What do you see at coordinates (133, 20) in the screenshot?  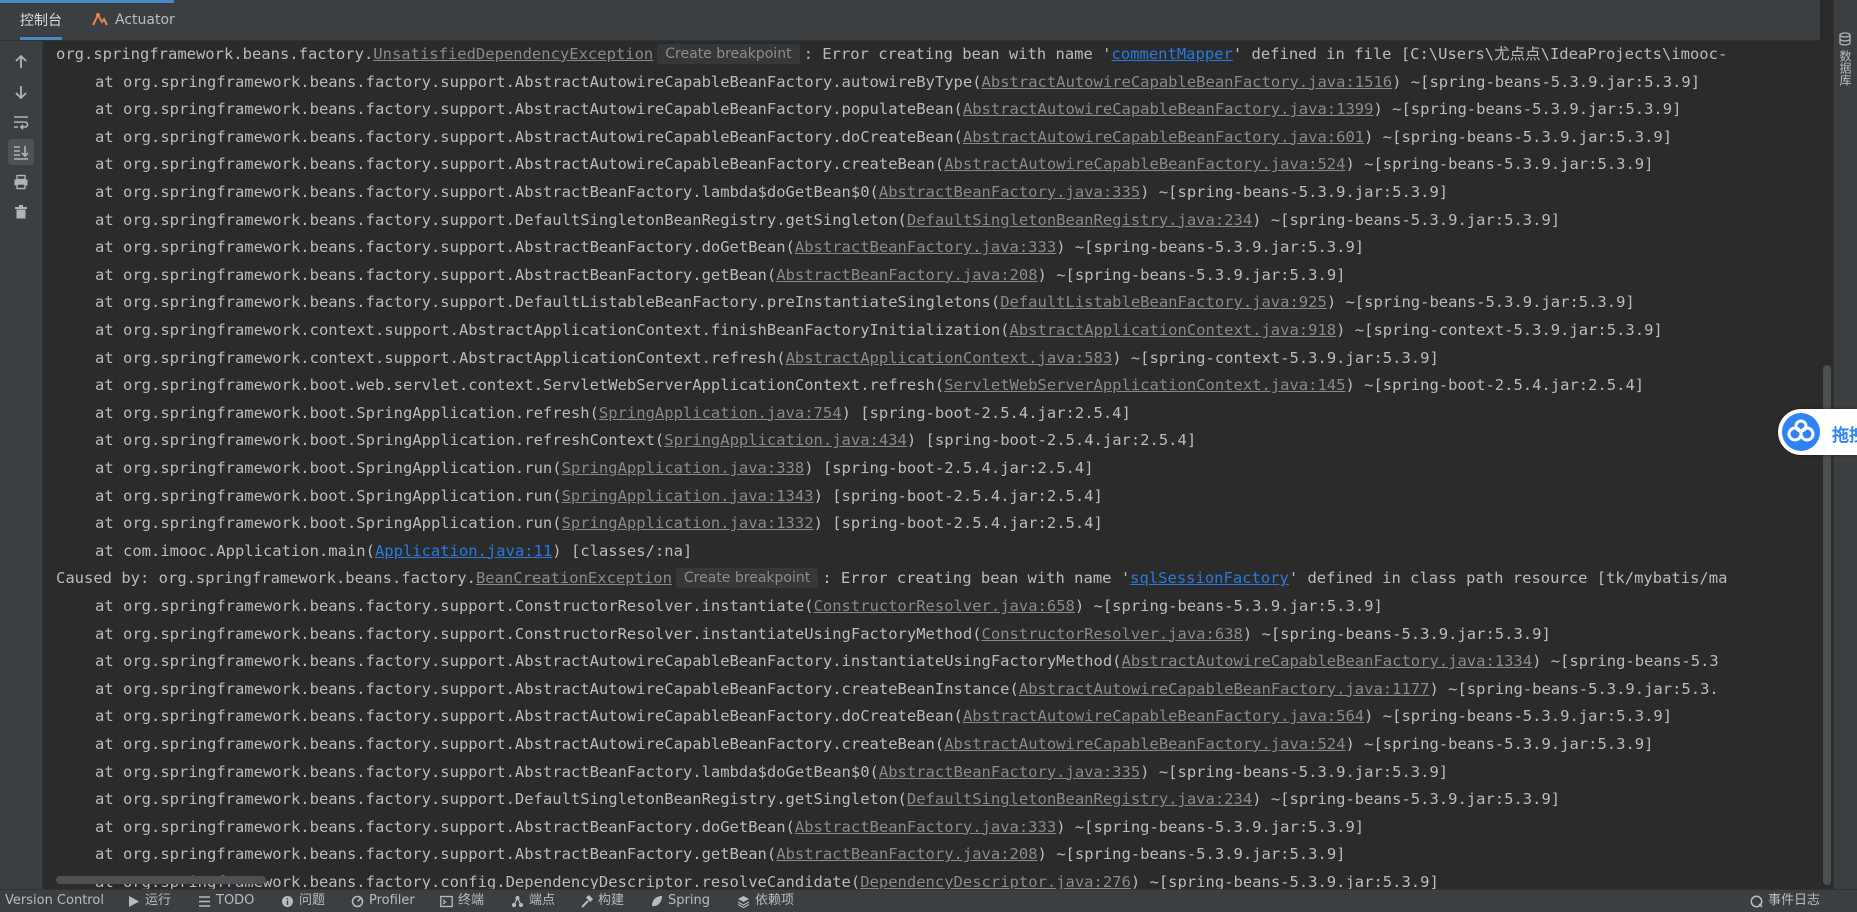 I see `tab-actuator: Actuator` at bounding box center [133, 20].